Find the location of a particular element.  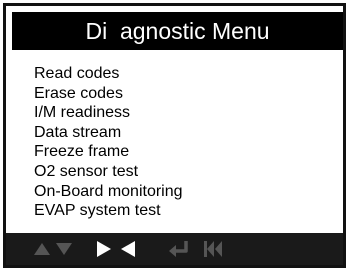

left-button is located at coordinates (128, 249).